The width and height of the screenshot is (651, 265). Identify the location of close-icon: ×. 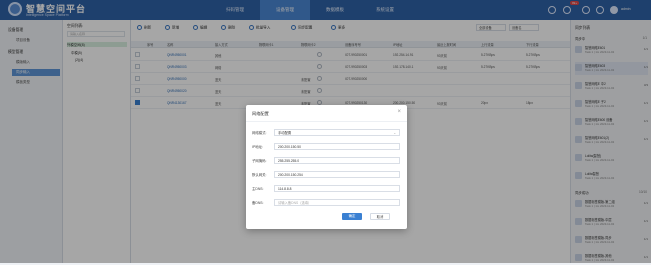
(399, 112).